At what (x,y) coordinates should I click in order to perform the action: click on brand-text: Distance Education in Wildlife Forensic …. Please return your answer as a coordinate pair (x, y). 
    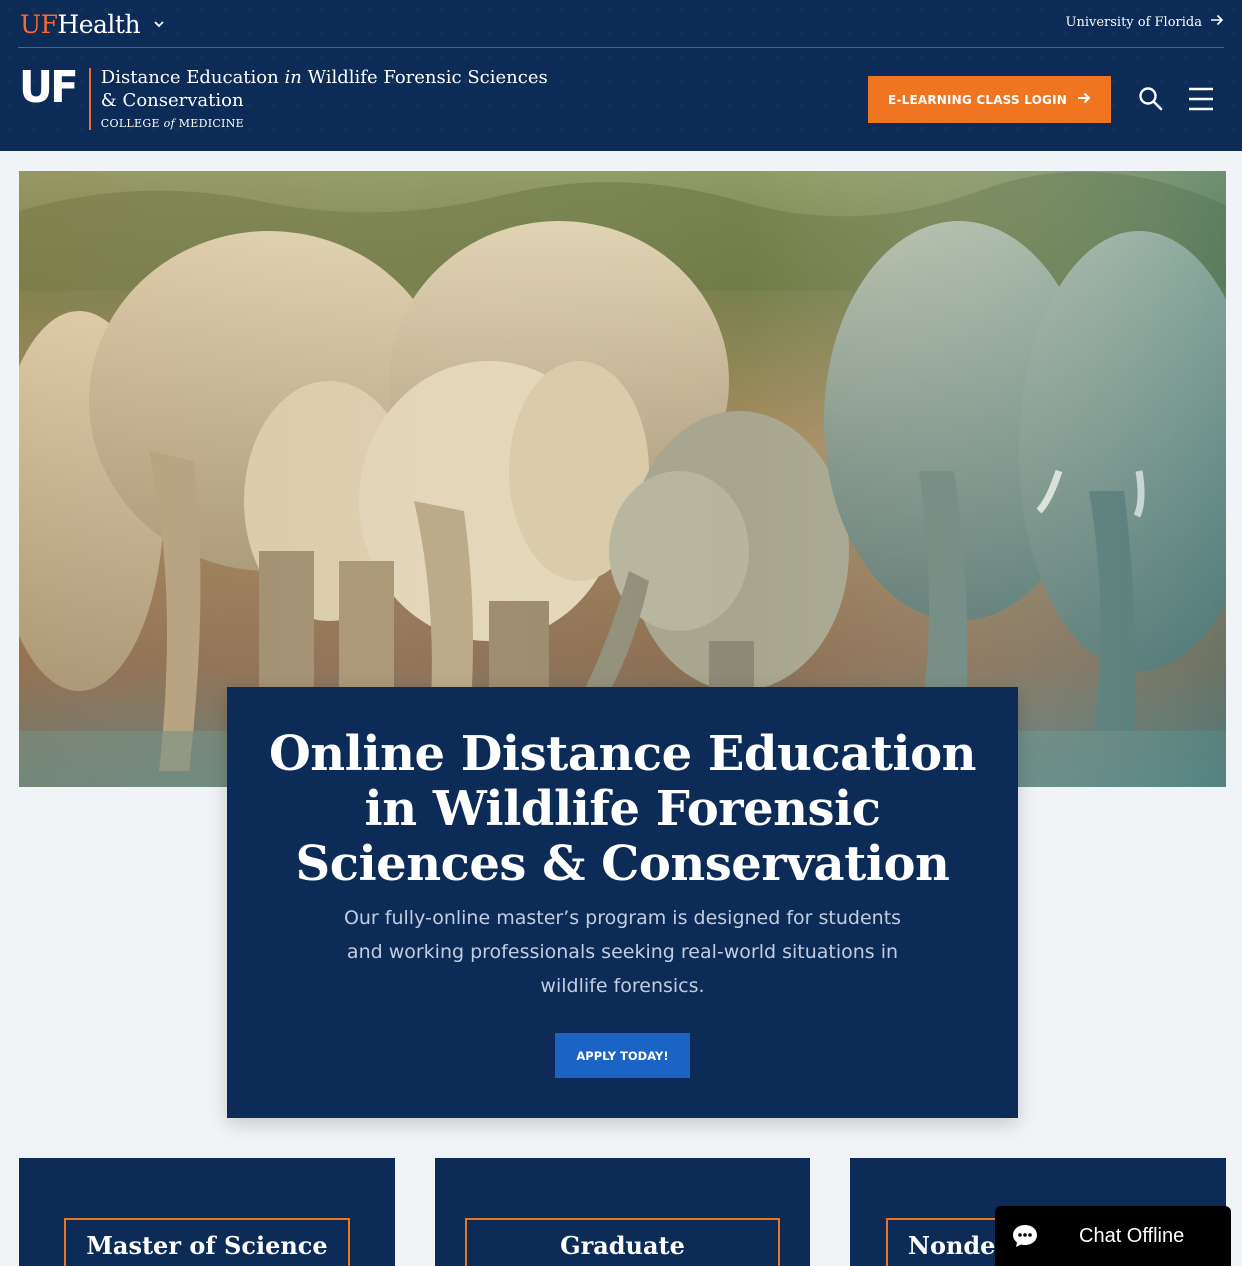
    Looking at the image, I should click on (326, 98).